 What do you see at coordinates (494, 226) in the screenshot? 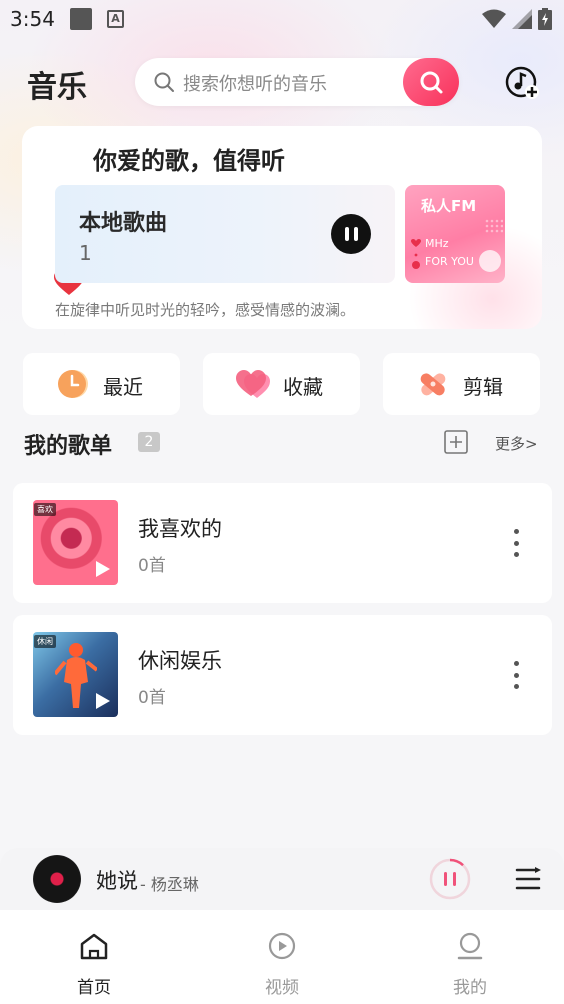
I see `dot-grid-icon` at bounding box center [494, 226].